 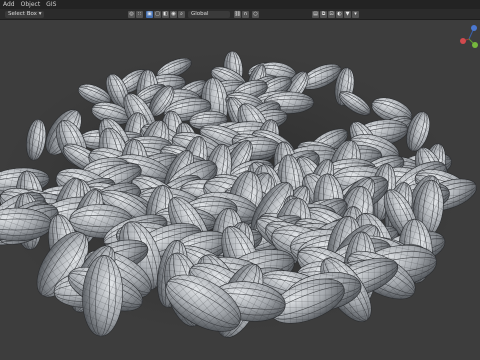 What do you see at coordinates (200, 14) in the screenshot?
I see `orientation-label: Global` at bounding box center [200, 14].